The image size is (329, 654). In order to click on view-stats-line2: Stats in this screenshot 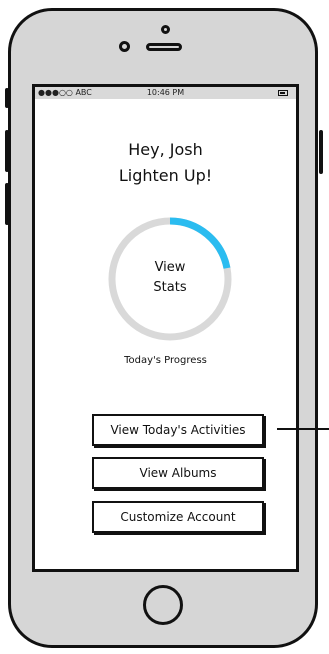, I will do `click(170, 287)`.